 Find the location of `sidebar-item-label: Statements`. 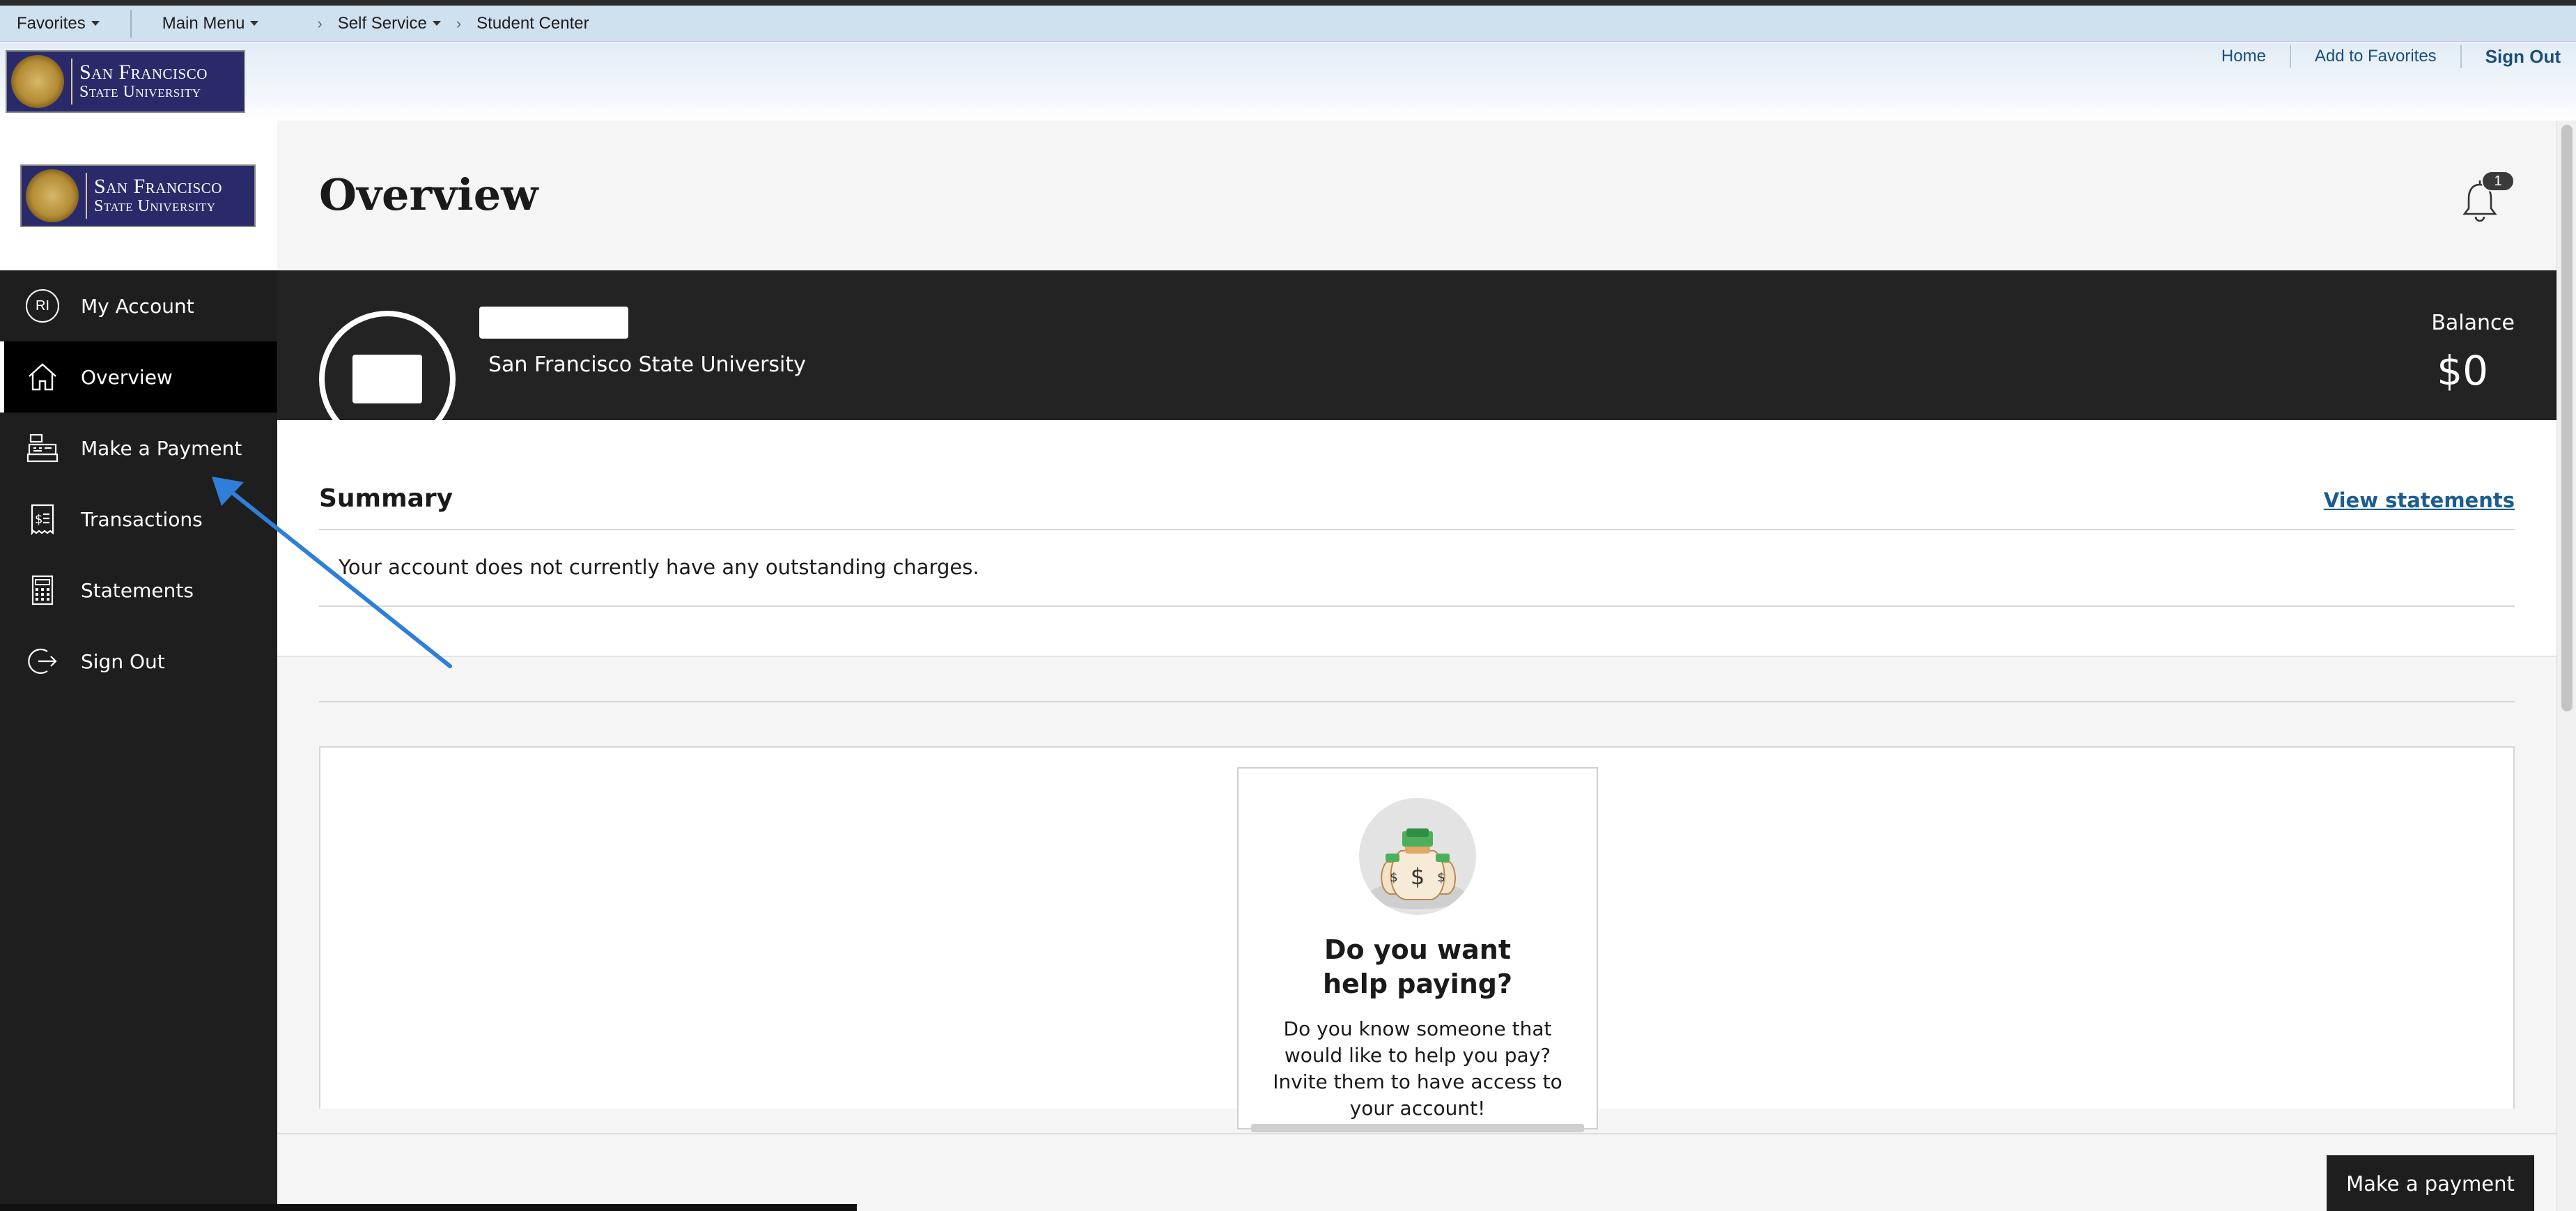

sidebar-item-label: Statements is located at coordinates (137, 590).